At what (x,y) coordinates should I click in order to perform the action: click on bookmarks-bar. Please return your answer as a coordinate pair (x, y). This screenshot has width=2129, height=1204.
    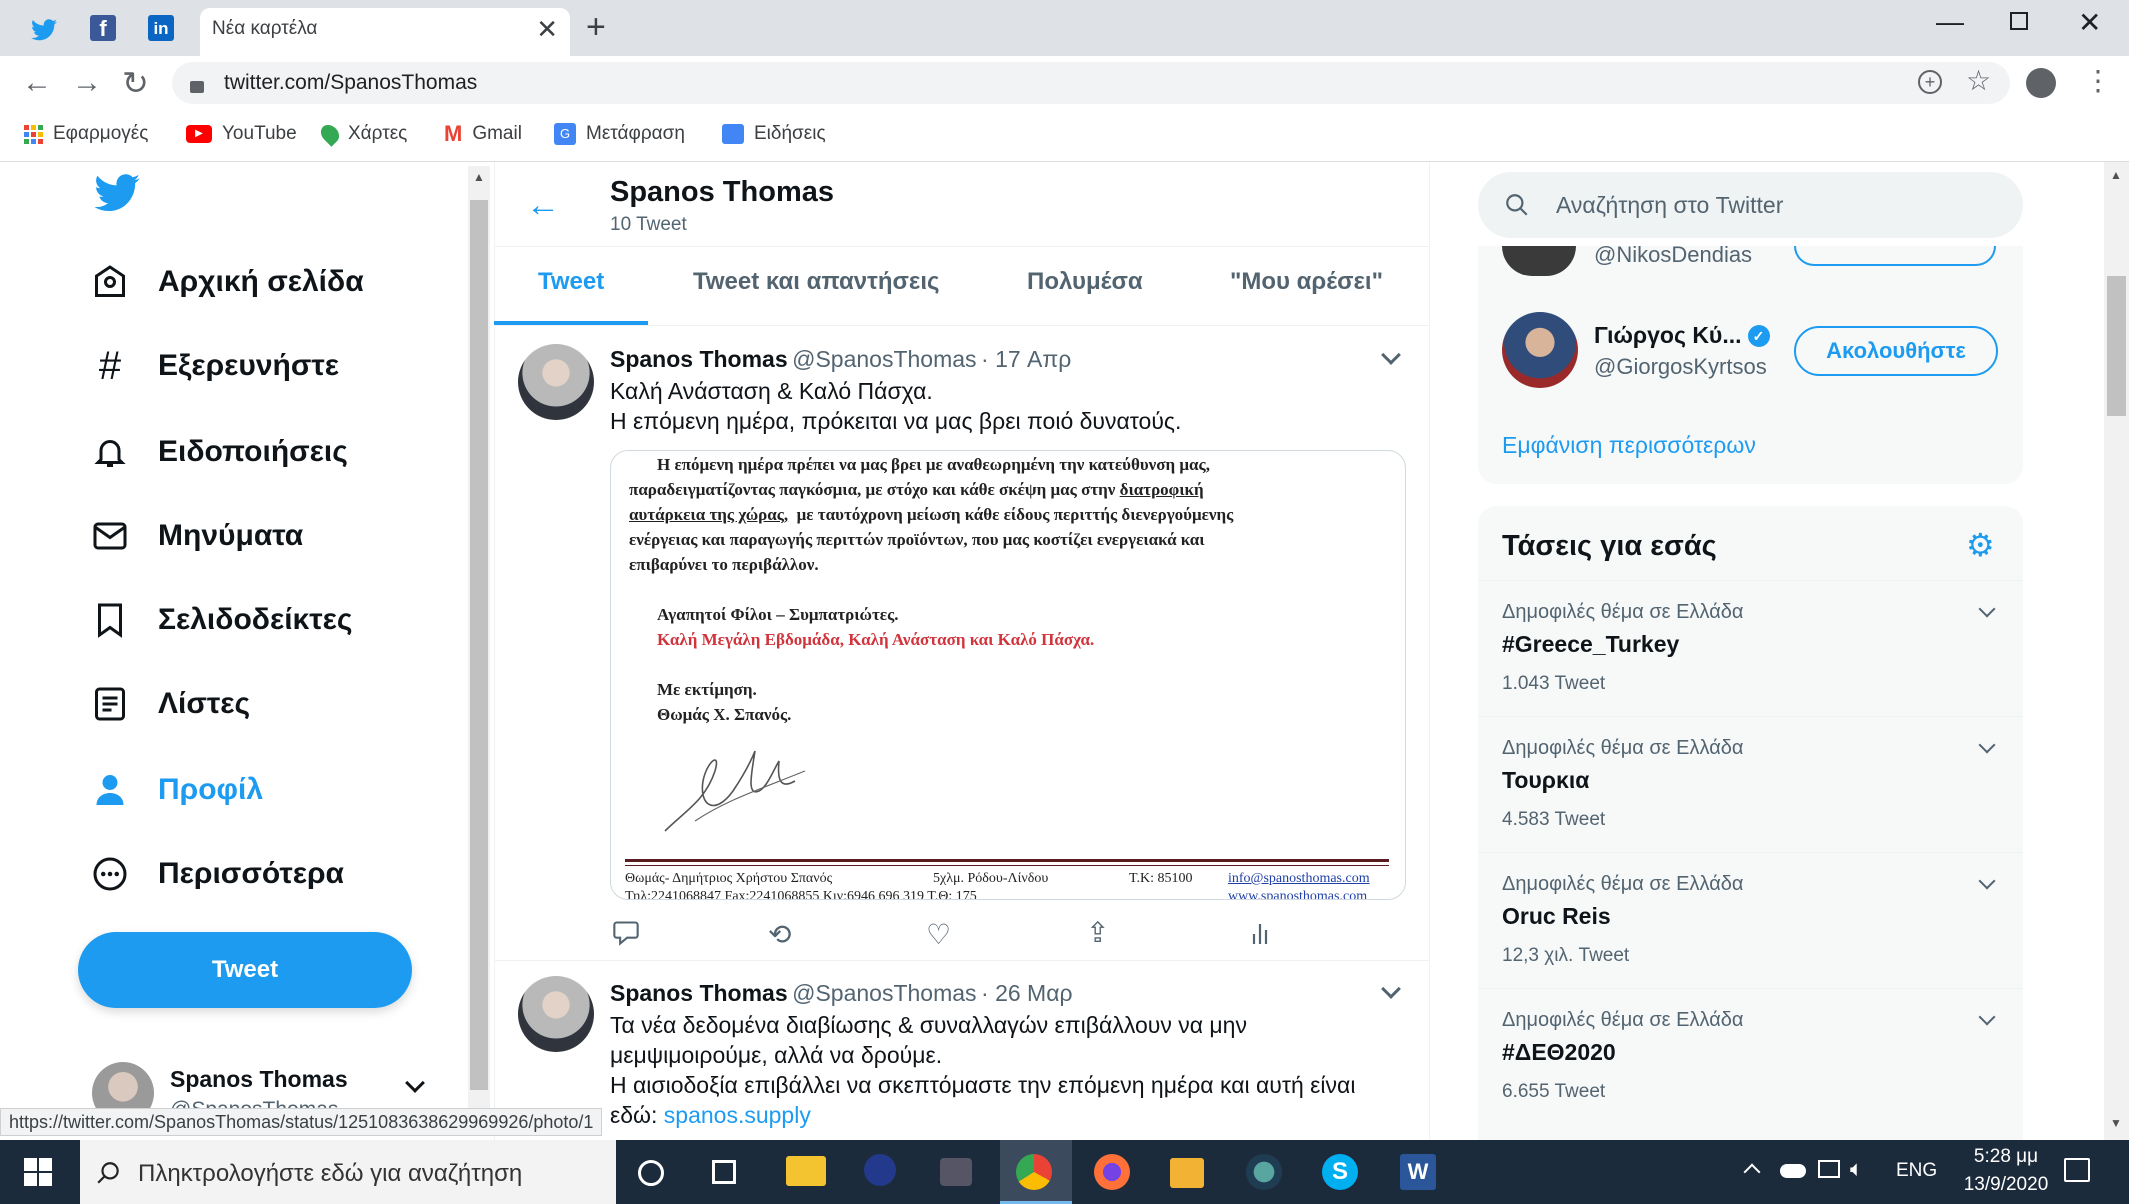
    Looking at the image, I should click on (1064, 136).